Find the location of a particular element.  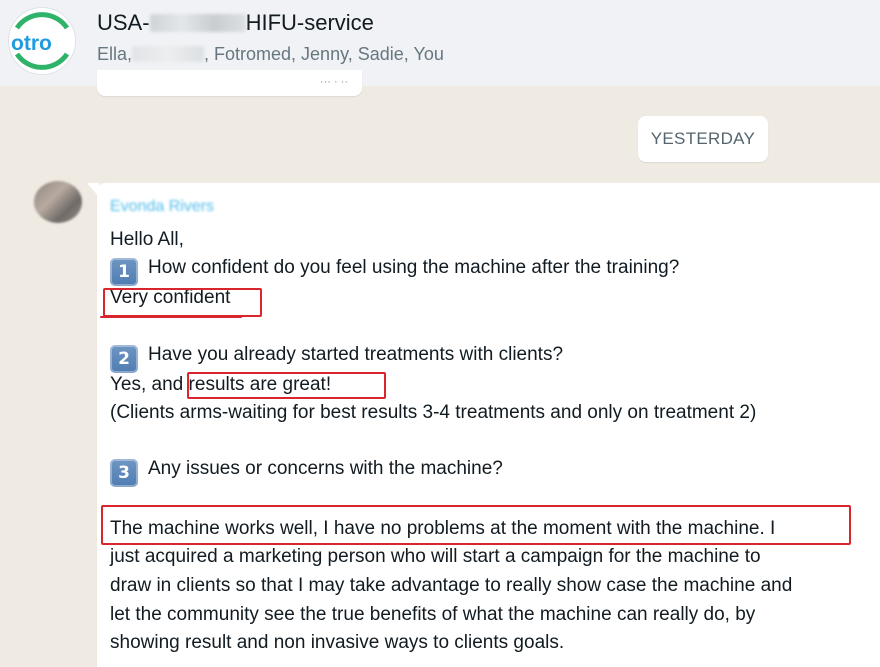

chat-participants: Ella, , Fotromed, Jenny, Sadie, You is located at coordinates (270, 54).